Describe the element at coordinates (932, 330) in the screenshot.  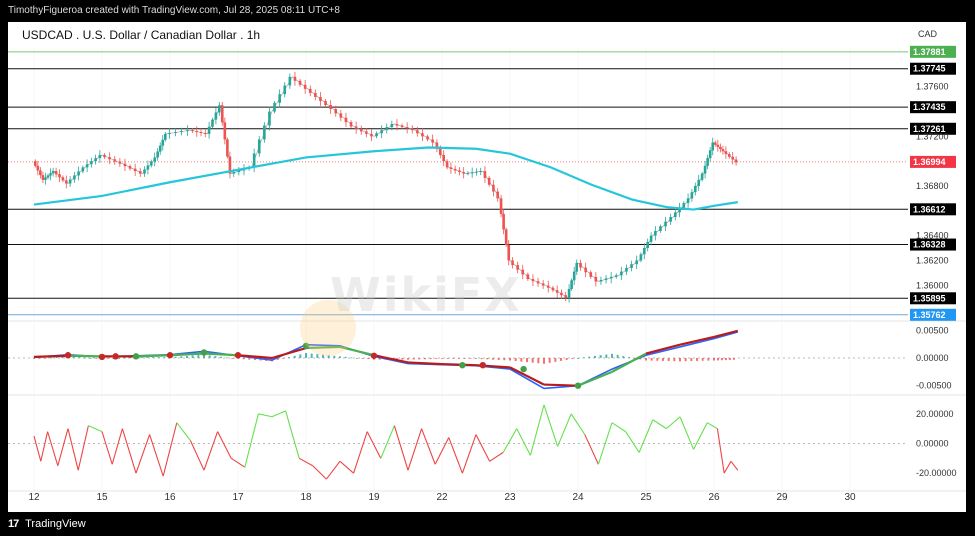
I see `macd-axis-tick: 0.00500` at that location.